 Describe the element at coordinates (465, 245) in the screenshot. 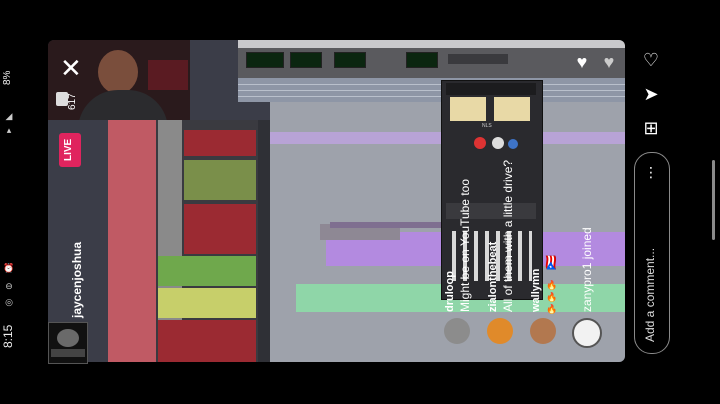

I see `comment-text: Might be on YouTube too` at that location.